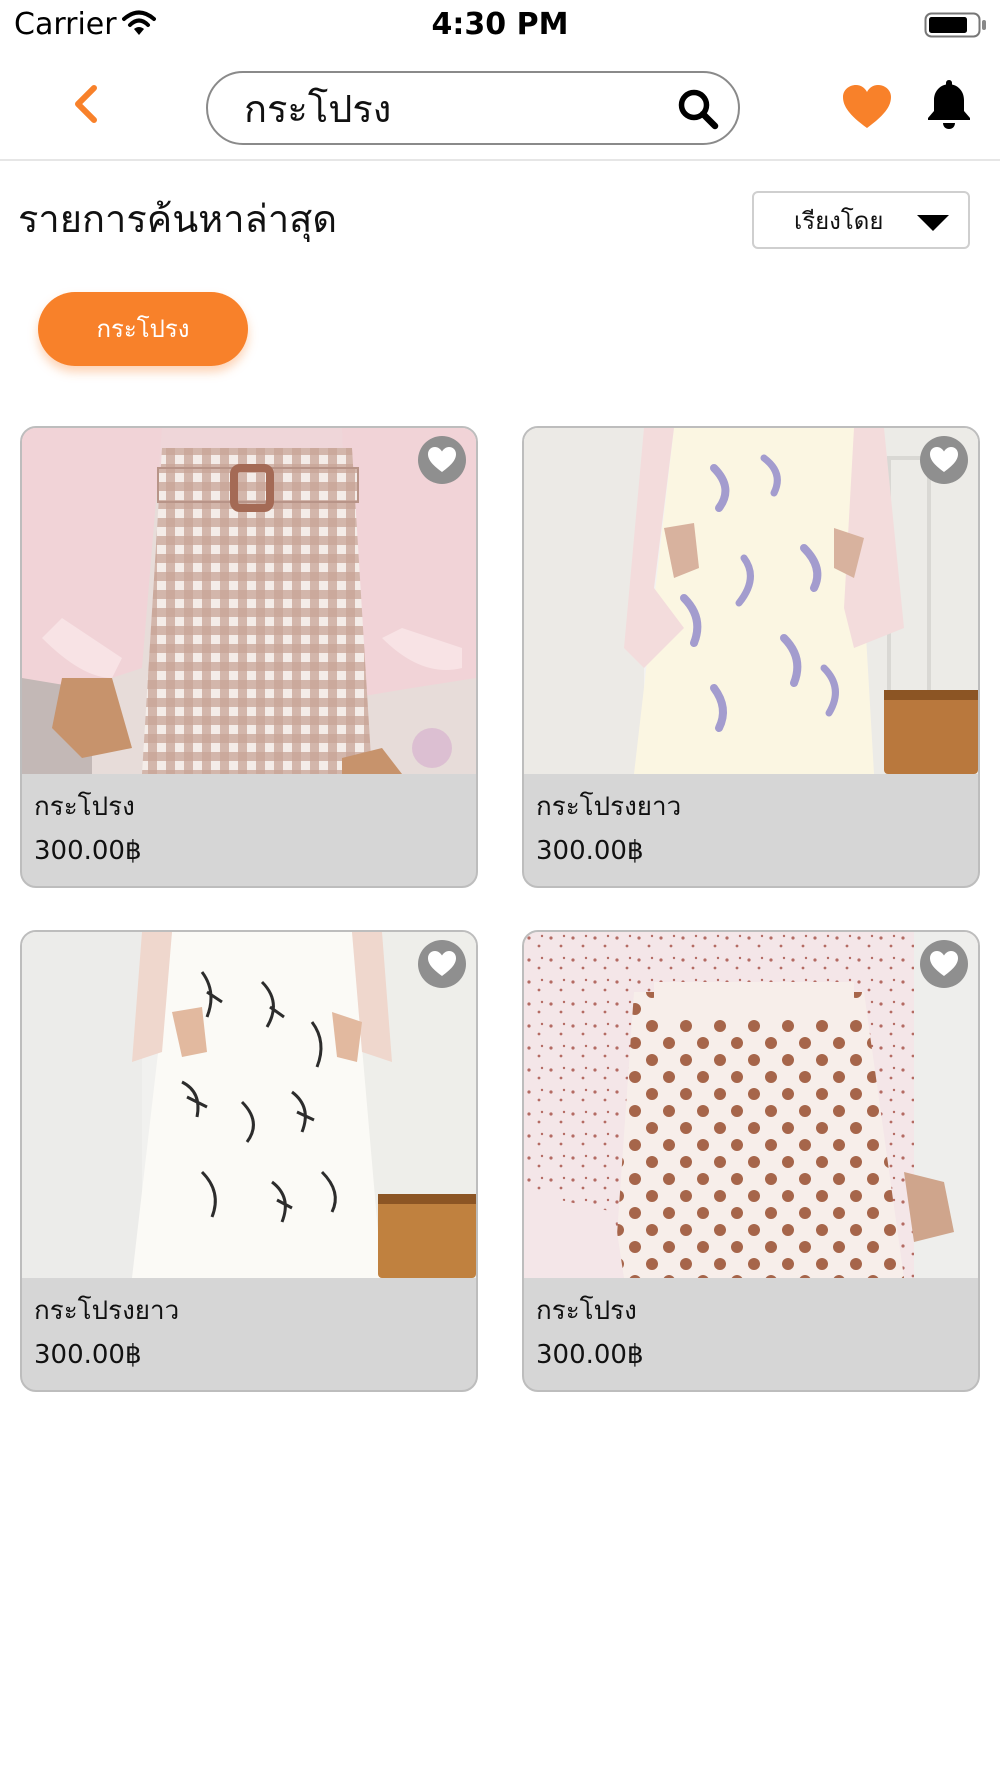 The image size is (1000, 1778). What do you see at coordinates (867, 107) in the screenshot?
I see `heart-icon` at bounding box center [867, 107].